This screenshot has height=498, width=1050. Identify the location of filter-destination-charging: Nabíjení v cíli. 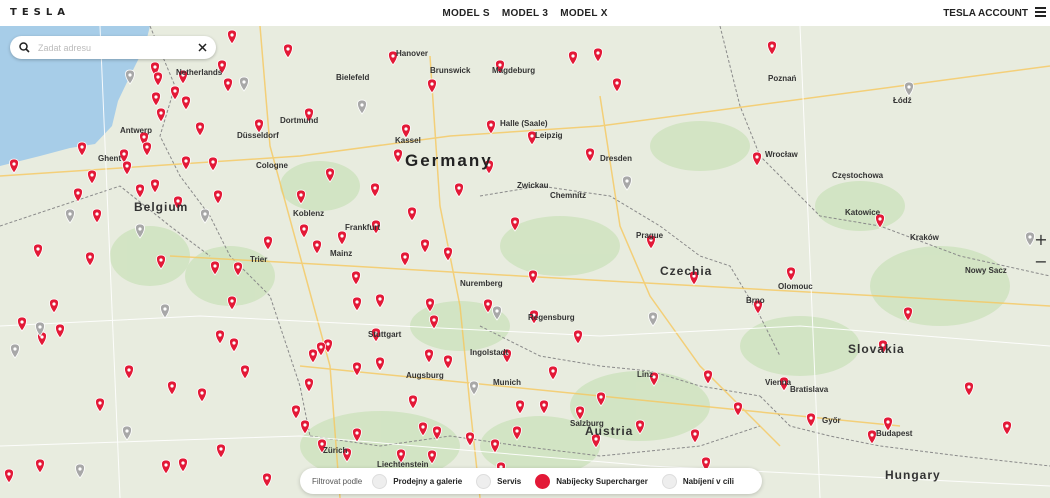
(697, 481).